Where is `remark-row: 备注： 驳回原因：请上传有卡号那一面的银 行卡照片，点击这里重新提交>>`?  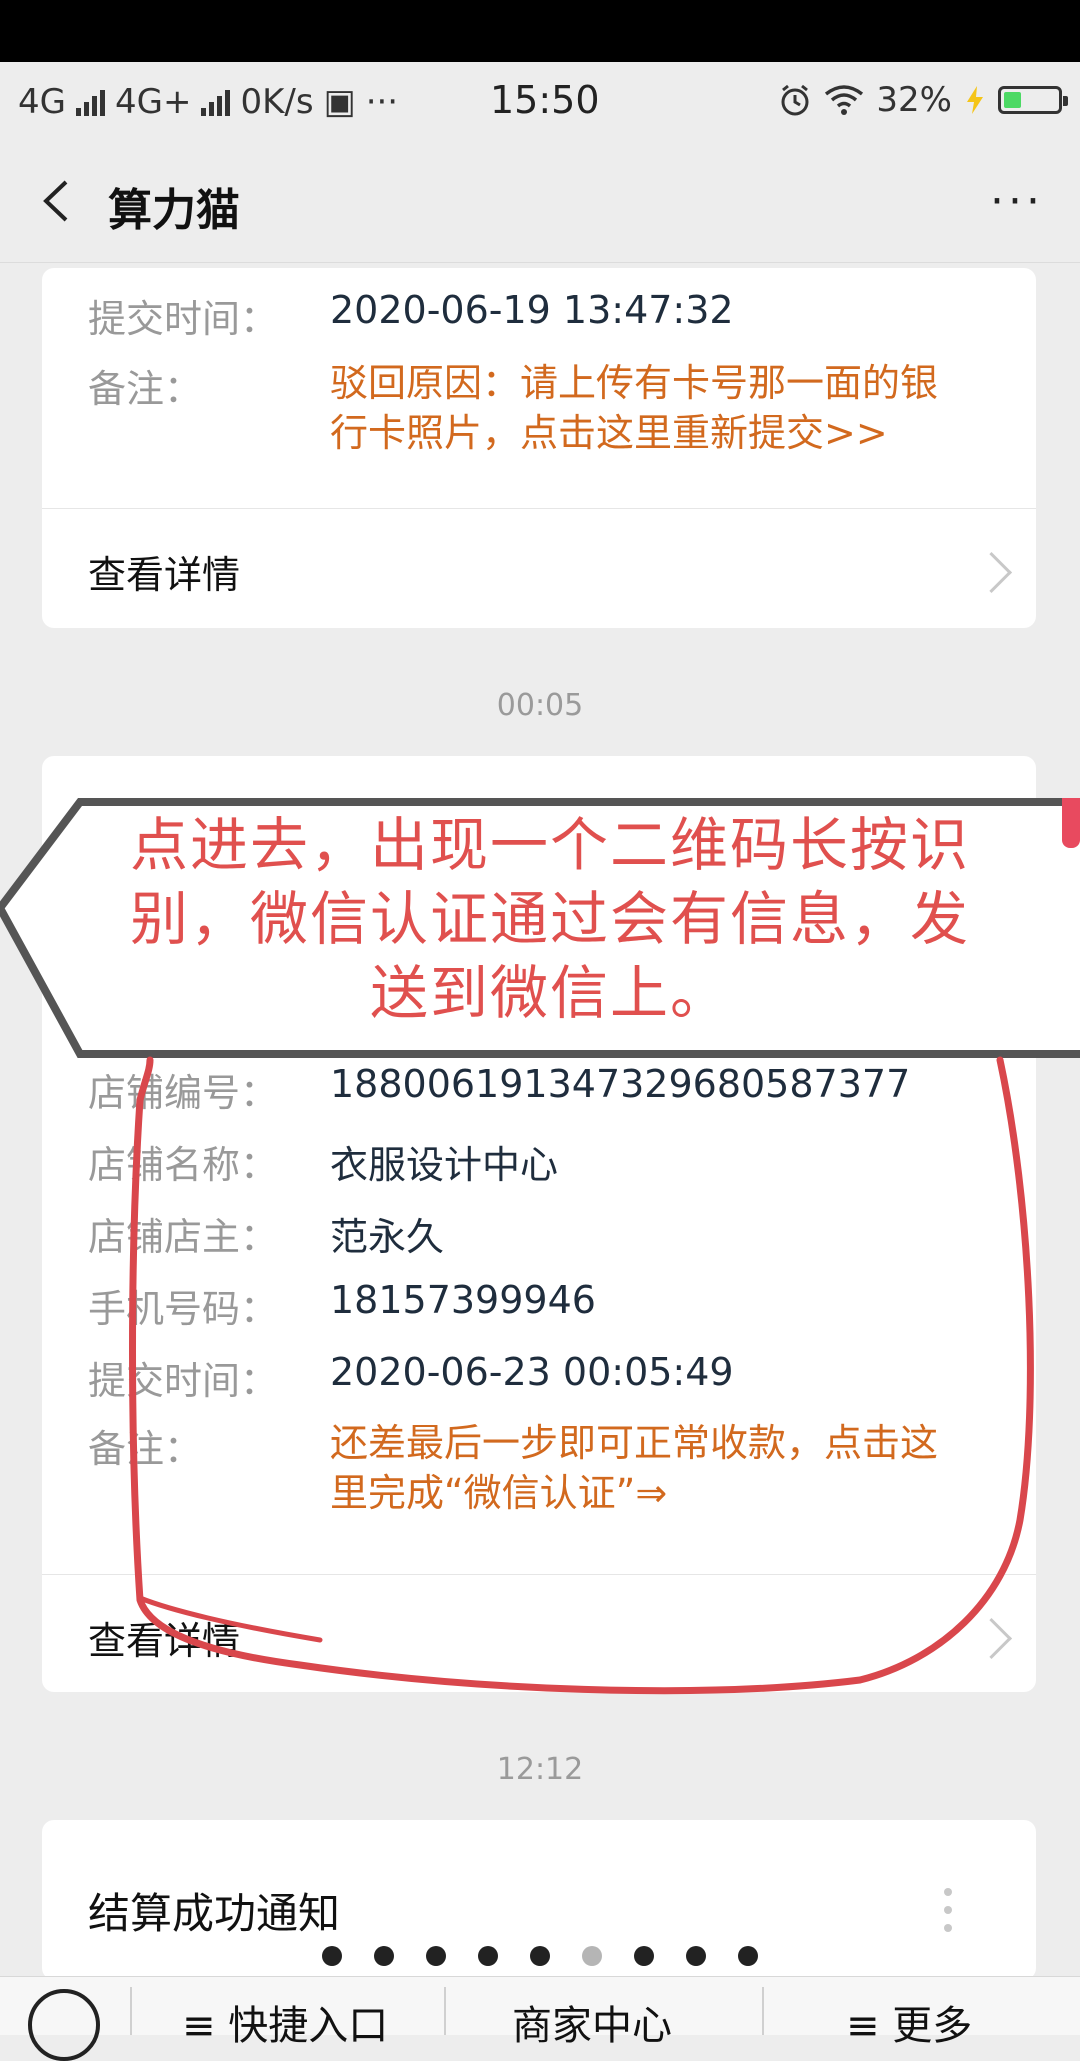 remark-row: 备注： 驳回原因：请上传有卡号那一面的银 行卡照片，点击这里重新提交>> is located at coordinates (513, 408).